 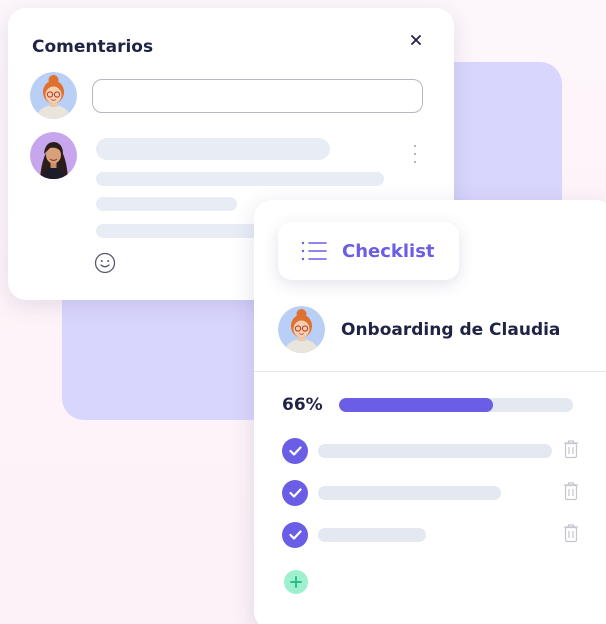 What do you see at coordinates (415, 154) in the screenshot?
I see `comment-options-button` at bounding box center [415, 154].